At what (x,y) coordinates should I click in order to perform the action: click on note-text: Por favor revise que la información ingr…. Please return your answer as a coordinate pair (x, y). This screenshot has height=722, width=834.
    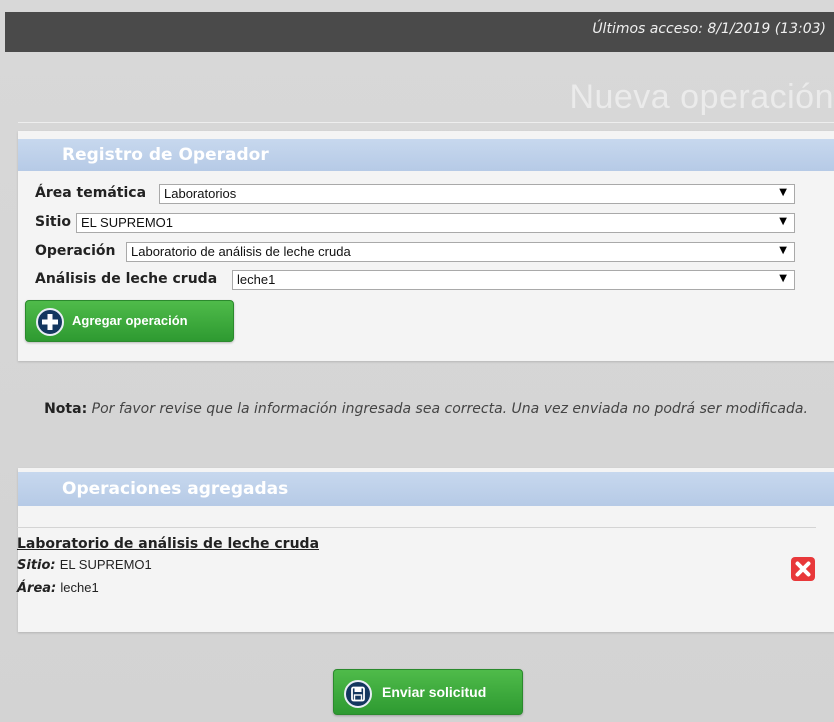
    Looking at the image, I should click on (449, 409).